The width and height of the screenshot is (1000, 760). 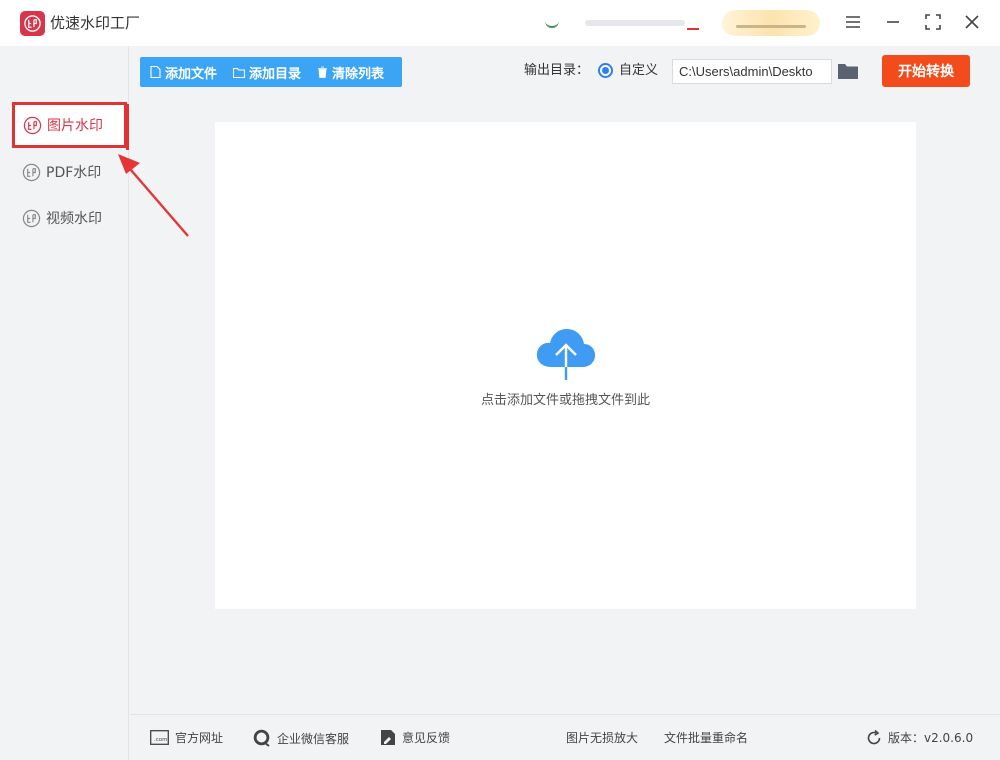 I want to click on minimize-icon, so click(x=893, y=22).